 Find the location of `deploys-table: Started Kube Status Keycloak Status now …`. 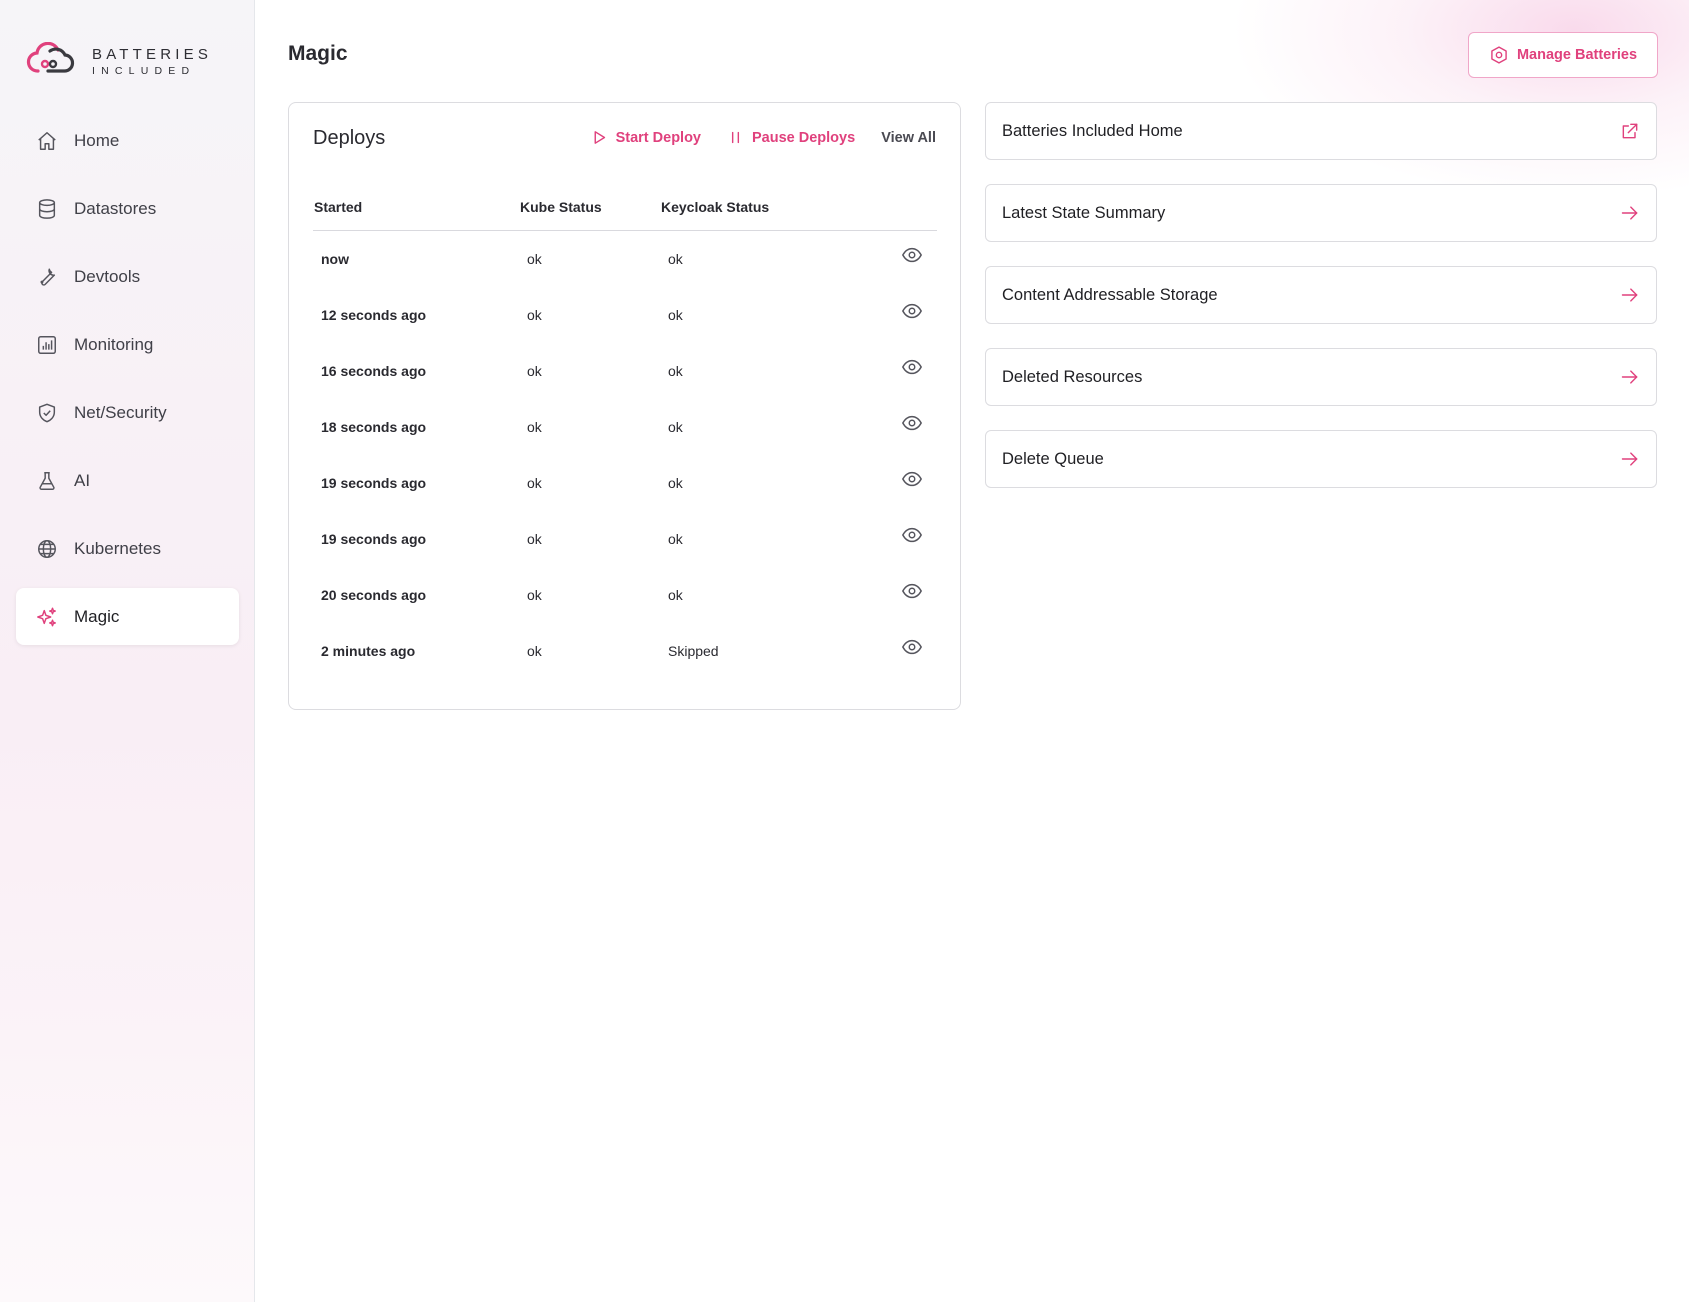

deploys-table: Started Kube Status Keycloak Status now … is located at coordinates (625, 431).